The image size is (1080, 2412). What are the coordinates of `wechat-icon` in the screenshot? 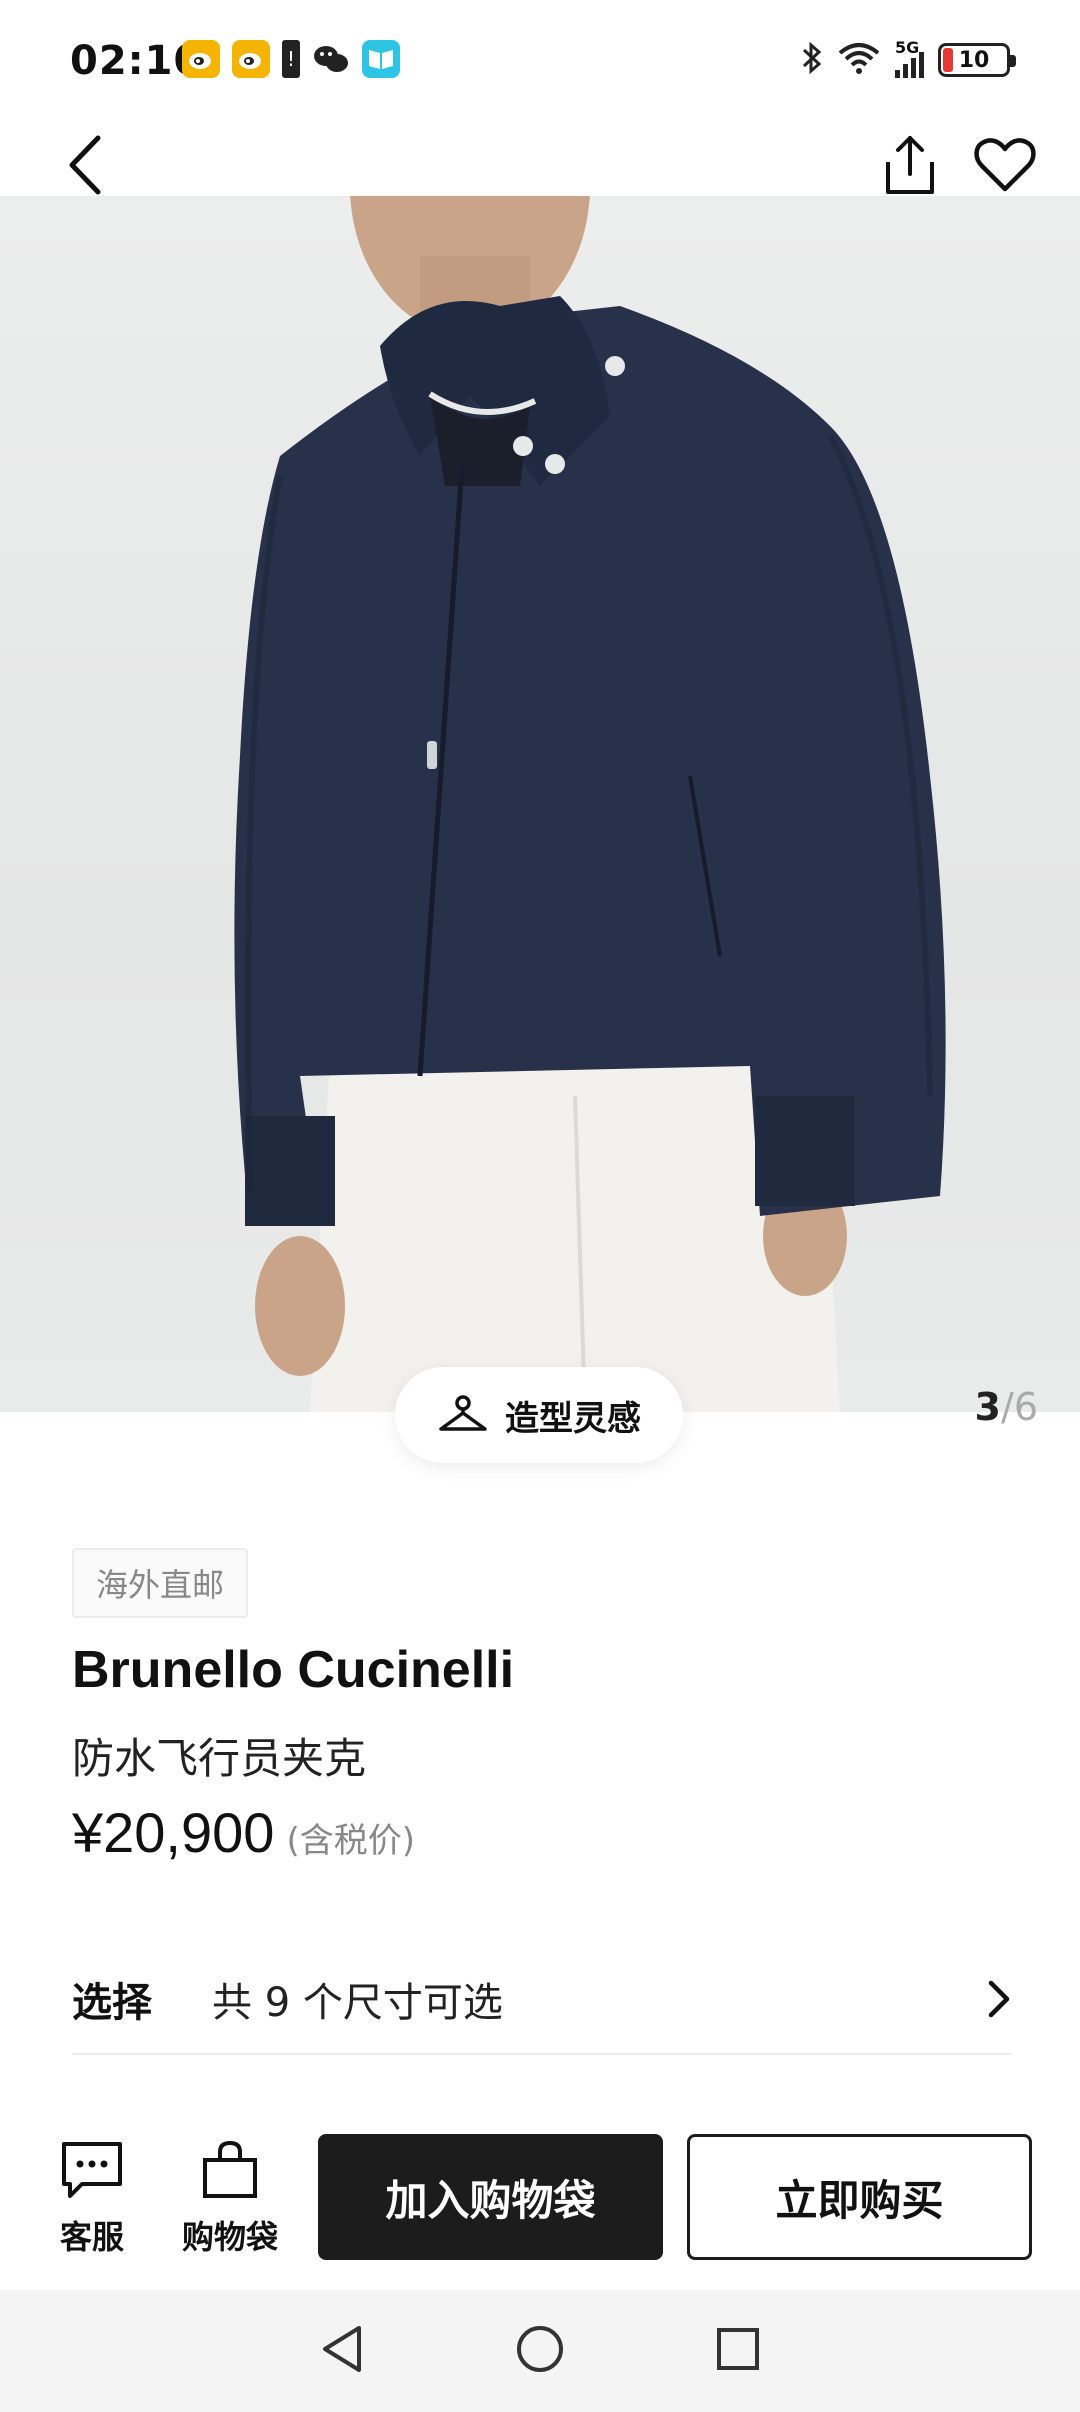 It's located at (331, 59).